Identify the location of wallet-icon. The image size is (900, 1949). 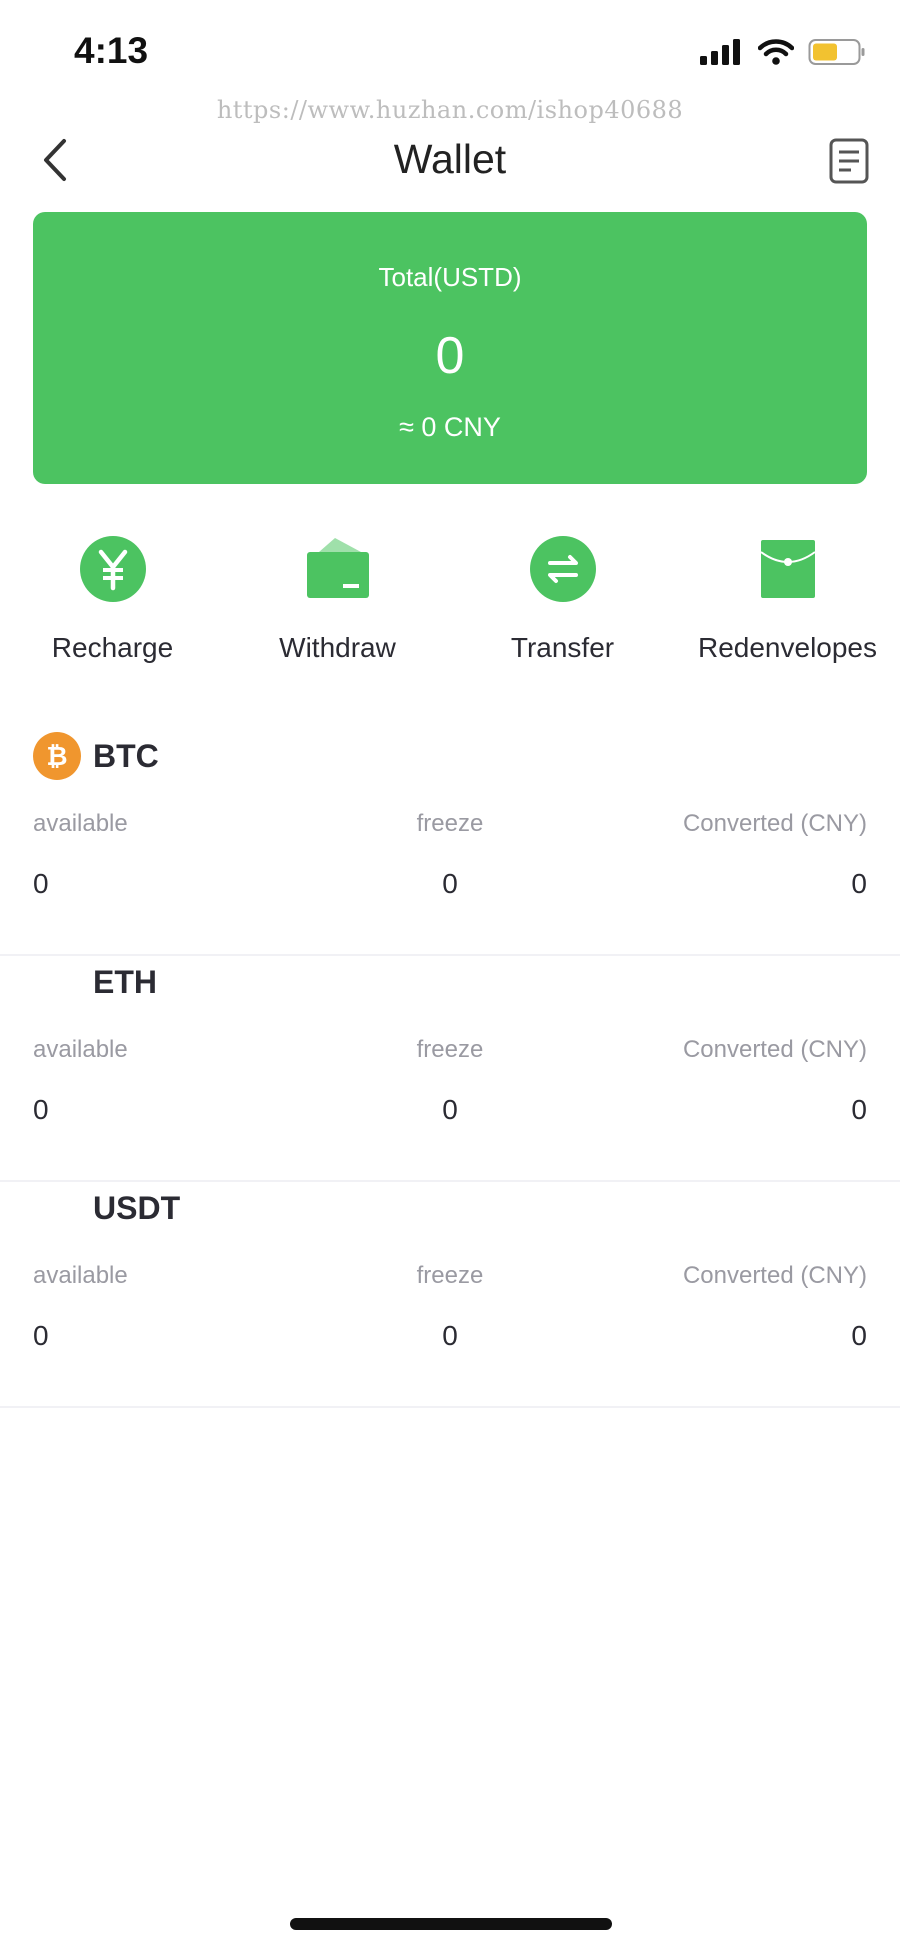
(338, 569).